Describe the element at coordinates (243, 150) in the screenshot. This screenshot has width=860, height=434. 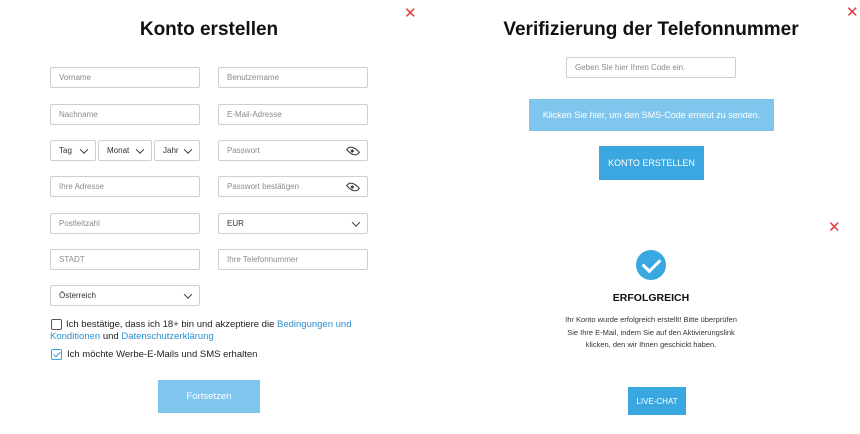
I see `password-placeholder: Passwort` at that location.